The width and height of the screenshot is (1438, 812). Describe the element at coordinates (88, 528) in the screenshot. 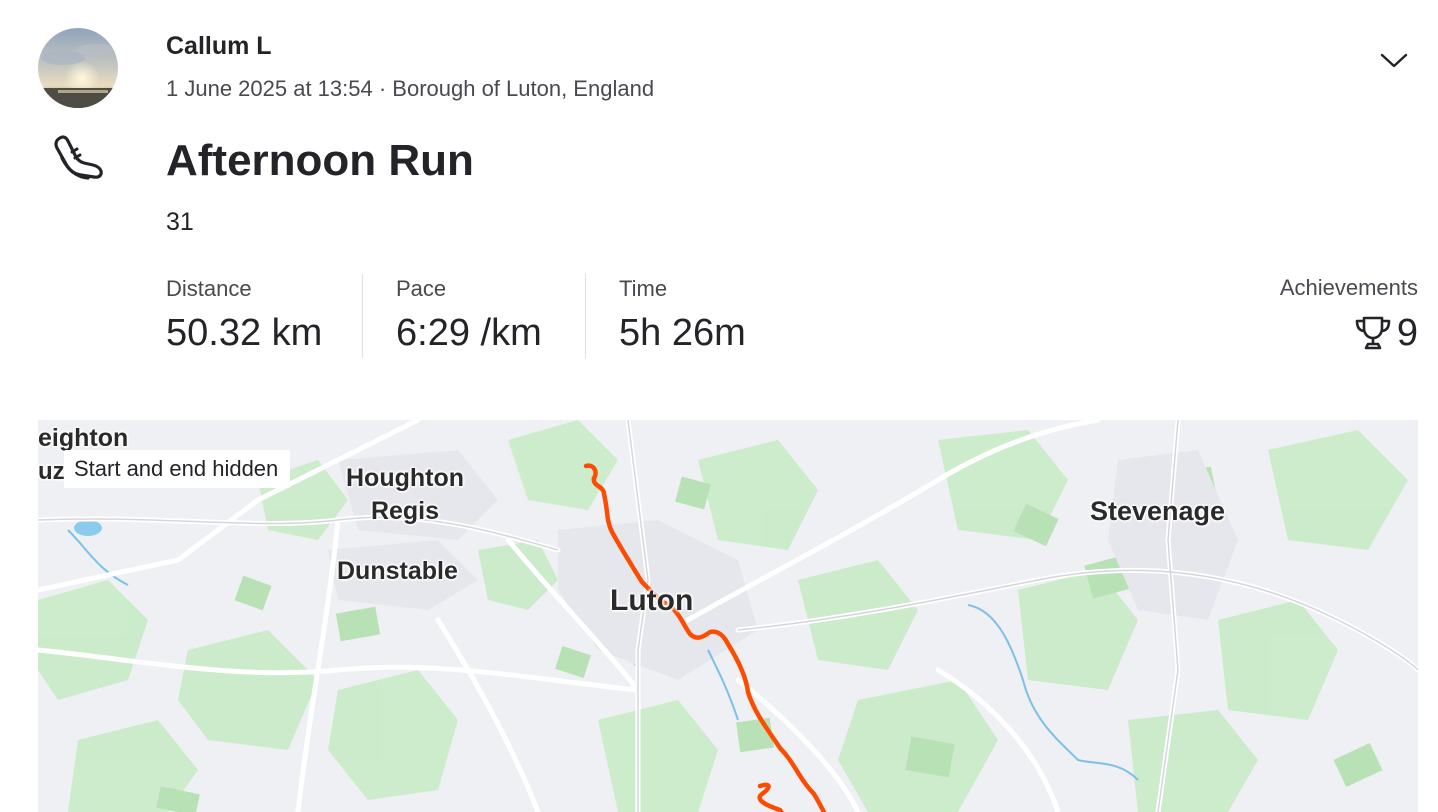

I see `map-lake` at that location.